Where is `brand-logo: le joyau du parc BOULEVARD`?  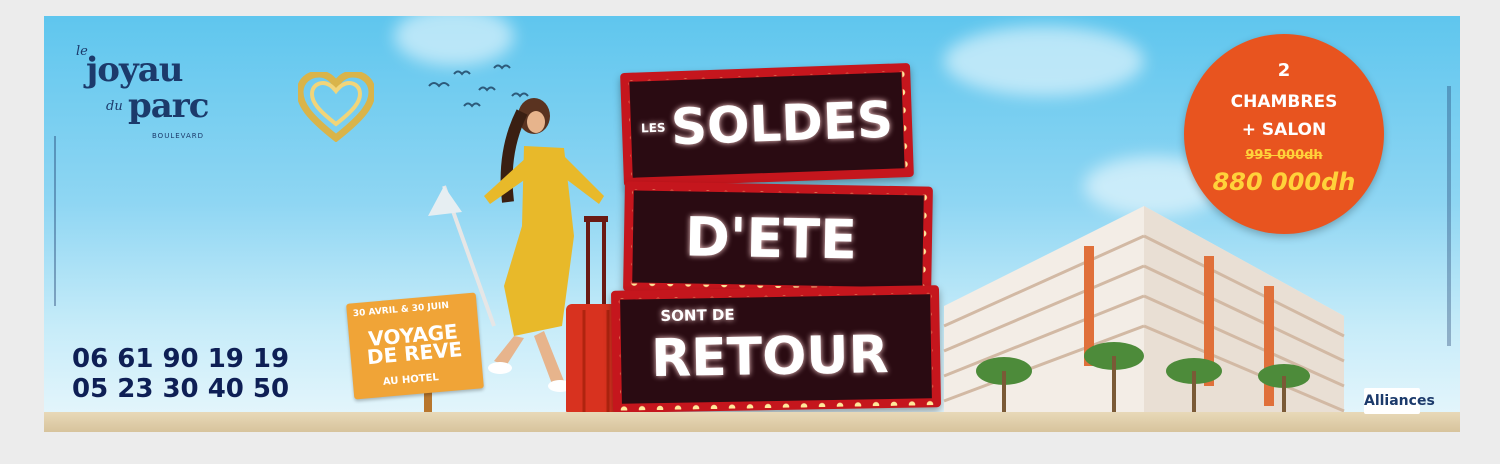
brand-logo: le joyau du parc BOULEVARD is located at coordinates (226, 99).